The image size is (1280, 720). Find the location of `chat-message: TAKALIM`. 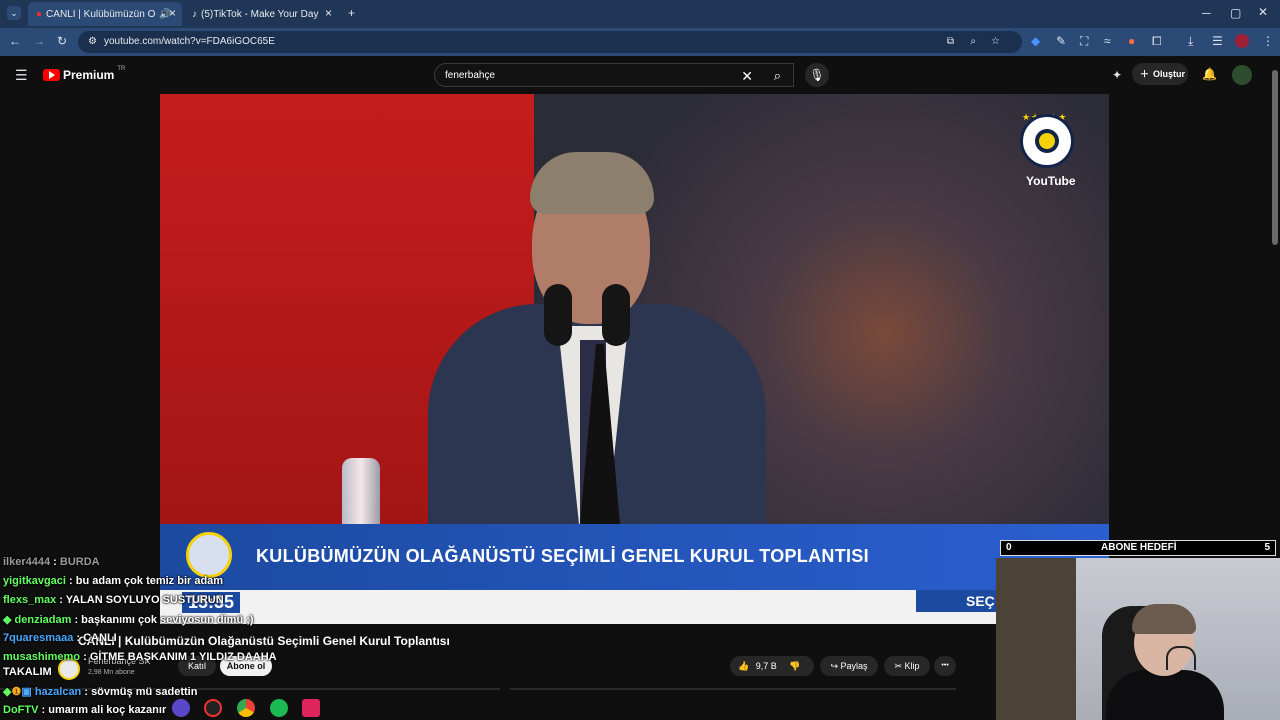

chat-message: TAKALIM is located at coordinates (27, 672).